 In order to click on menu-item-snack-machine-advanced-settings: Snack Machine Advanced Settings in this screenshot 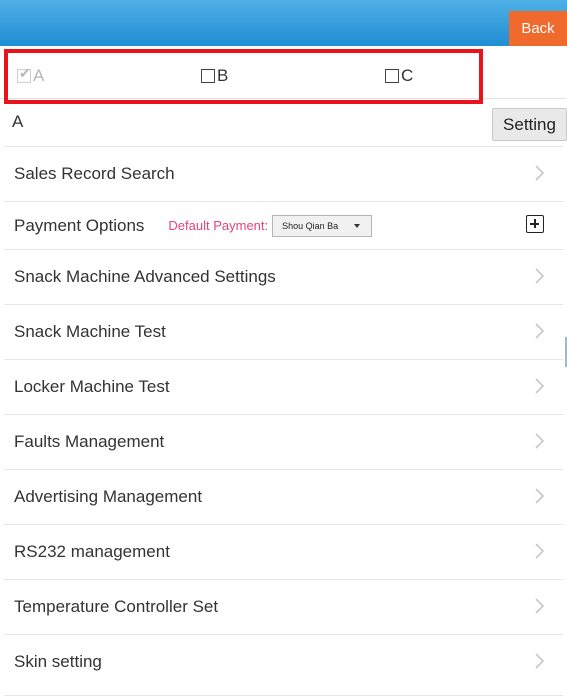, I will do `click(283, 276)`.